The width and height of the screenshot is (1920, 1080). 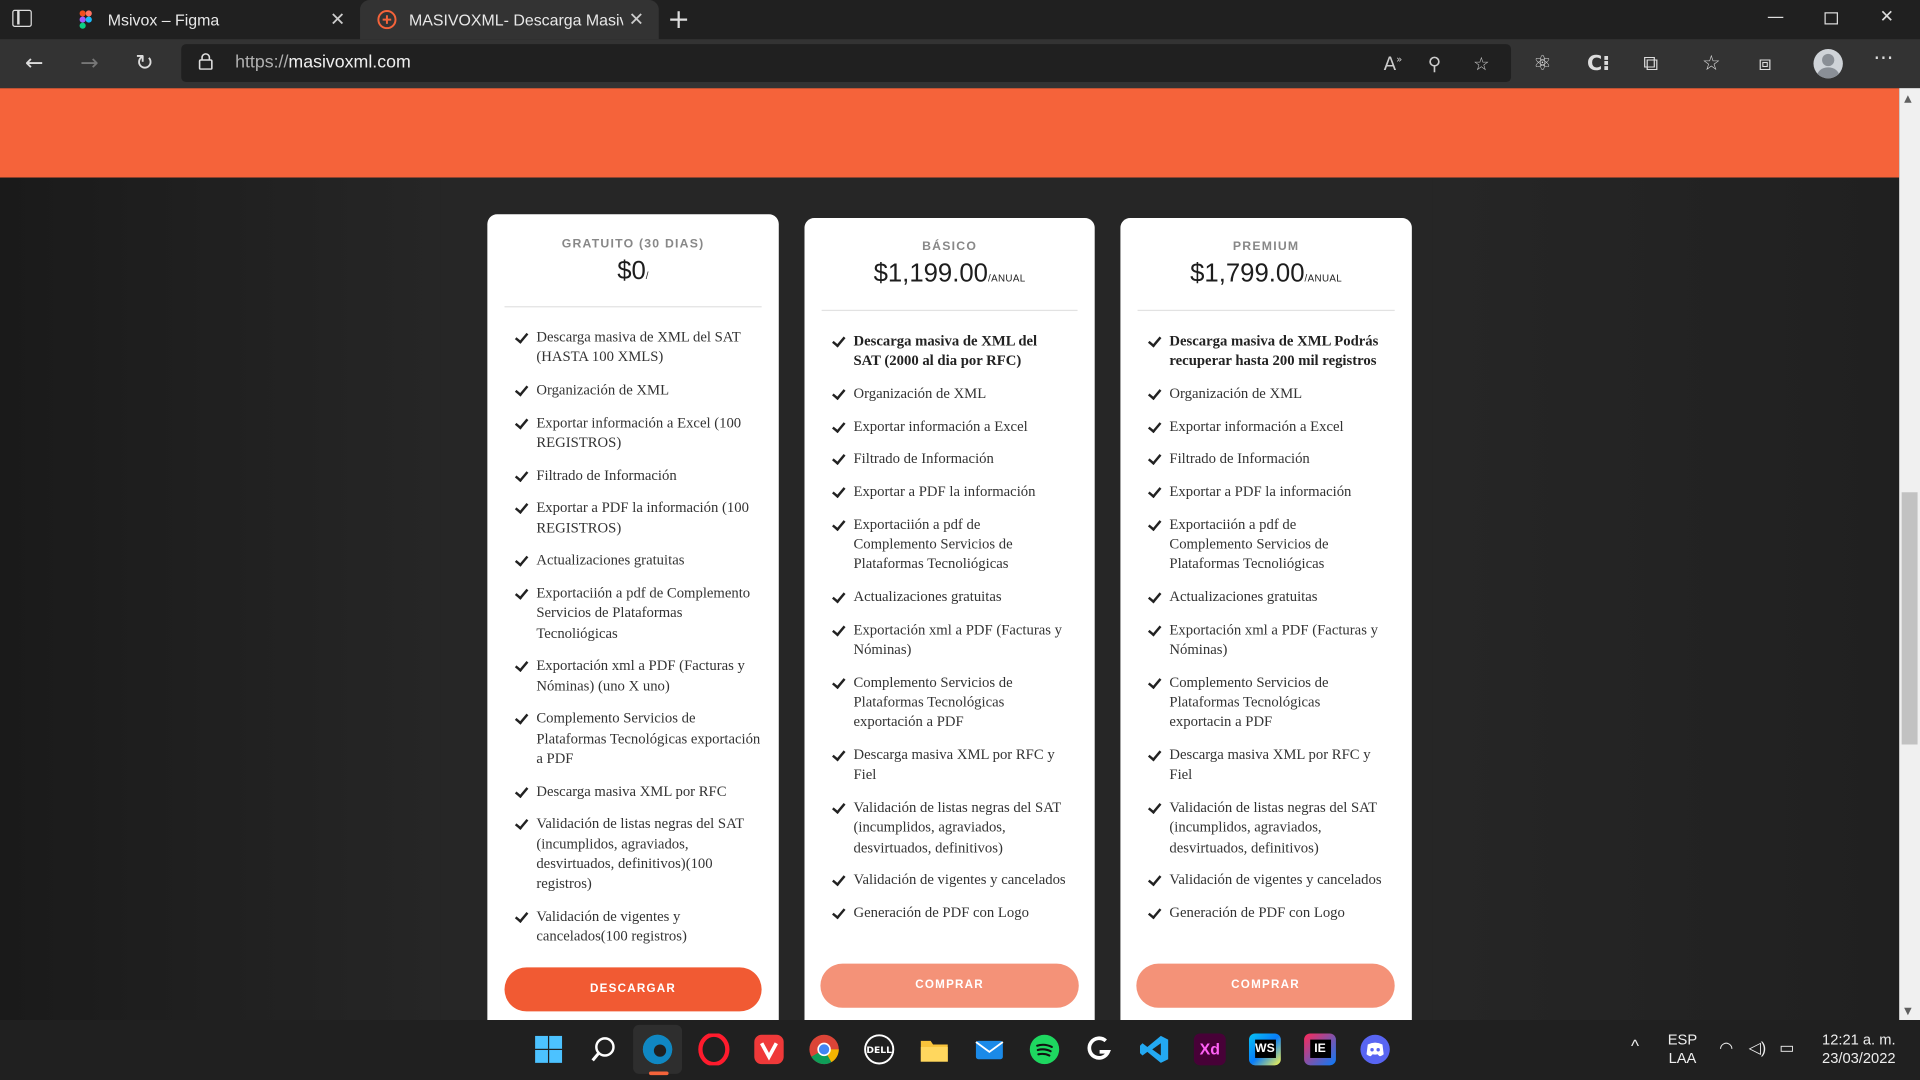 What do you see at coordinates (205, 61) in the screenshot?
I see `lock-icon` at bounding box center [205, 61].